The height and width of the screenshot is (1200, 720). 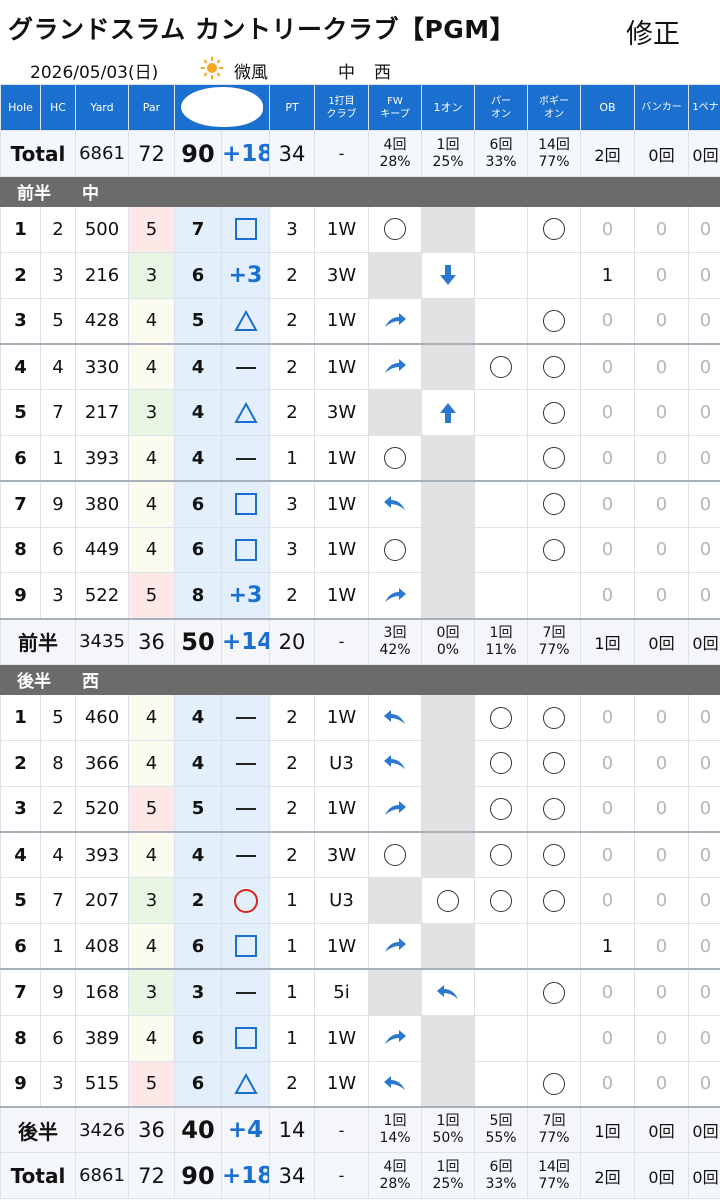 I want to click on hole-row: 8 6 449 4 6 3 1W 0 0 0, so click(x=360, y=550).